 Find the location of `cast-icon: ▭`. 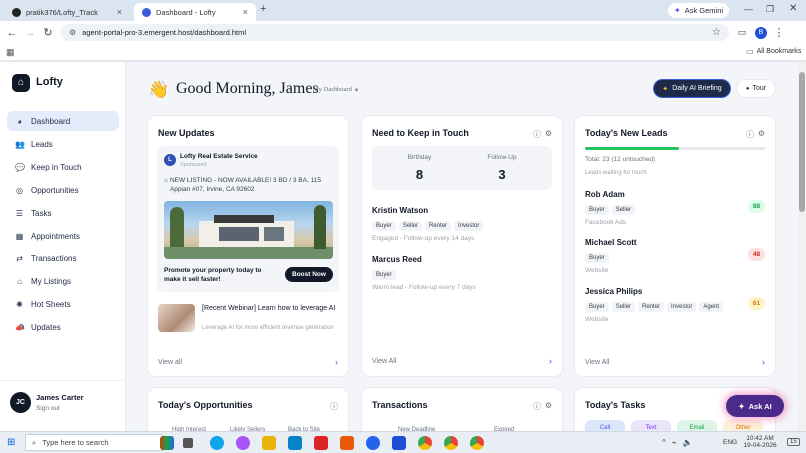

cast-icon: ▭ is located at coordinates (742, 32).